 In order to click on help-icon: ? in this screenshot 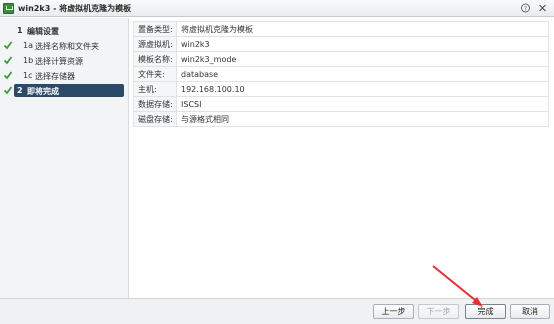, I will do `click(525, 8)`.